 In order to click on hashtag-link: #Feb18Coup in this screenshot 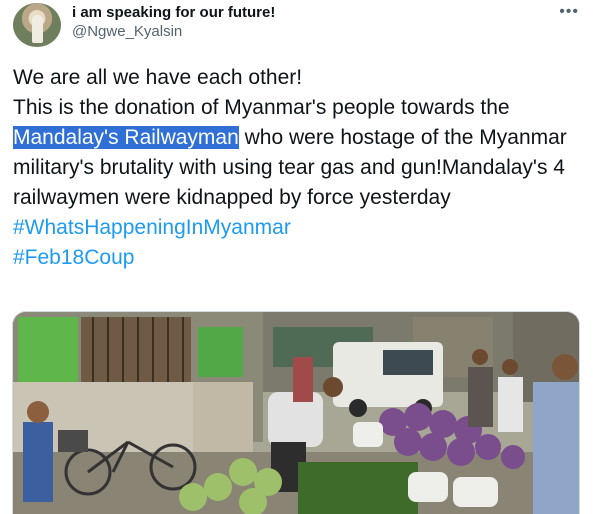, I will do `click(298, 258)`.